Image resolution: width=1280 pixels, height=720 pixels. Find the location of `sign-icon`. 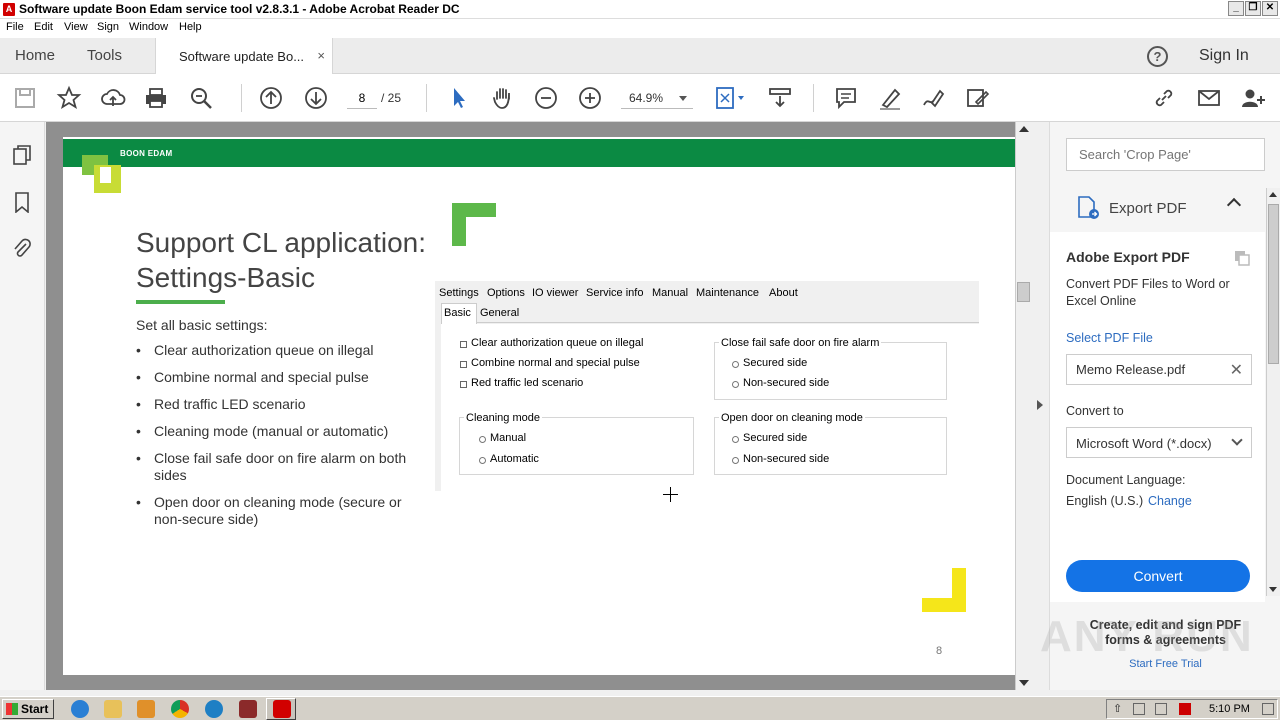

sign-icon is located at coordinates (933, 98).